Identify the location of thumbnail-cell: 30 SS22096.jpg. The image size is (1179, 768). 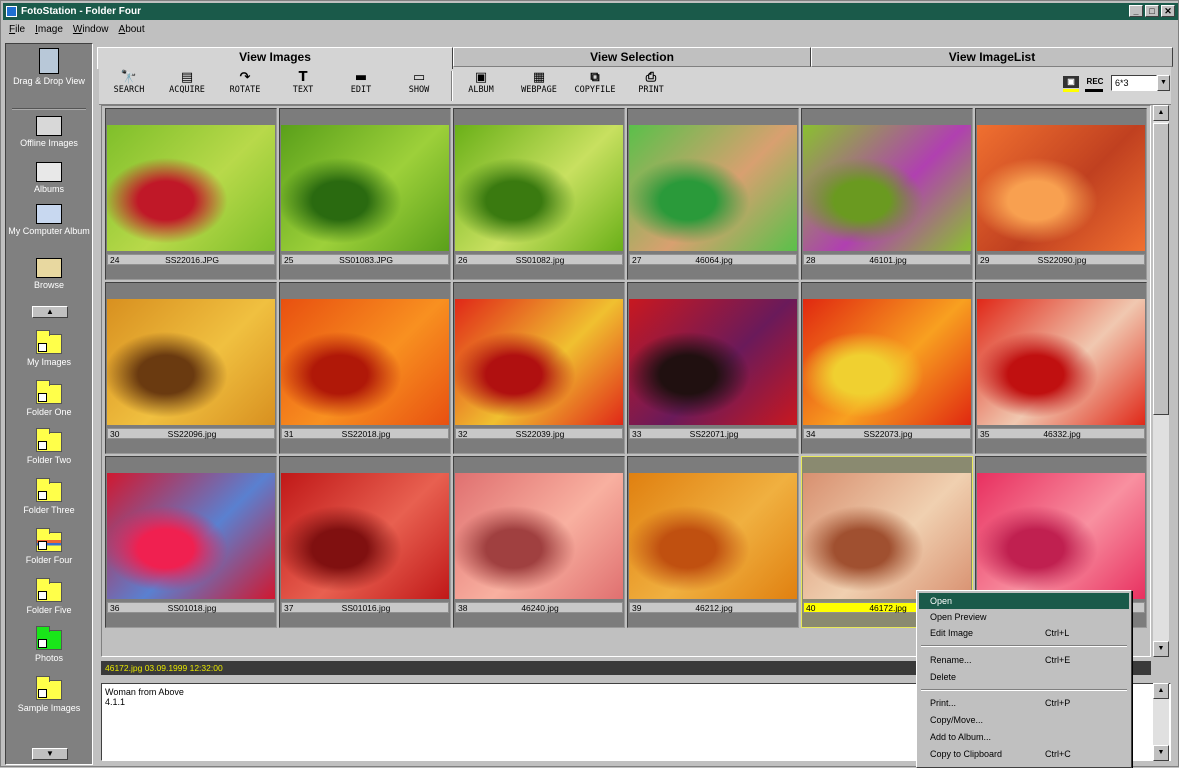
(191, 368).